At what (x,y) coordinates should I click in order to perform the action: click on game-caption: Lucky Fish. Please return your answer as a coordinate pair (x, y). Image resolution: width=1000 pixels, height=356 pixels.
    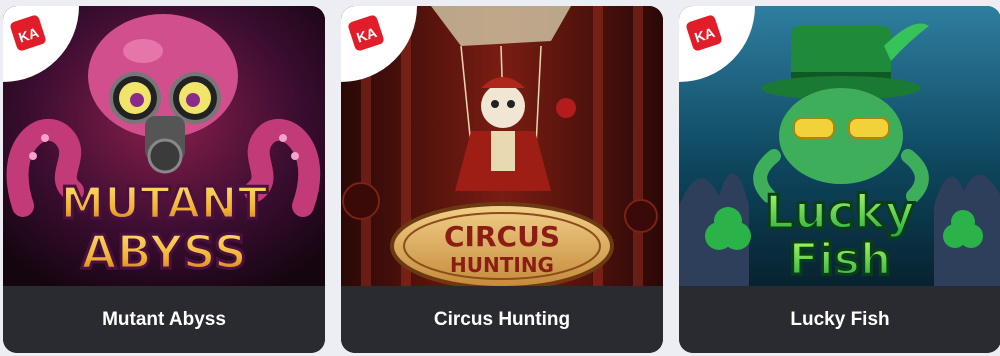
    Looking at the image, I should click on (839, 319).